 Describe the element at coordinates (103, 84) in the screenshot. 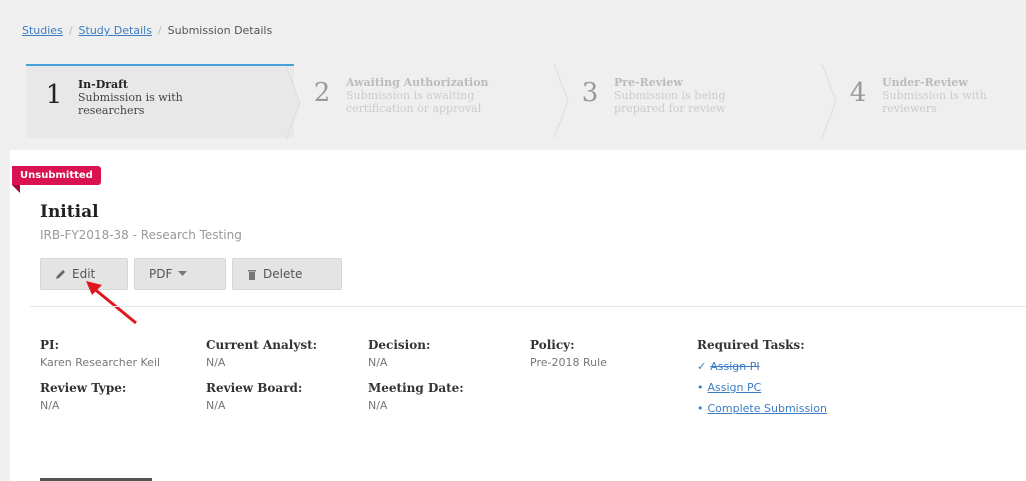

I see `step-title: In-Draft` at that location.